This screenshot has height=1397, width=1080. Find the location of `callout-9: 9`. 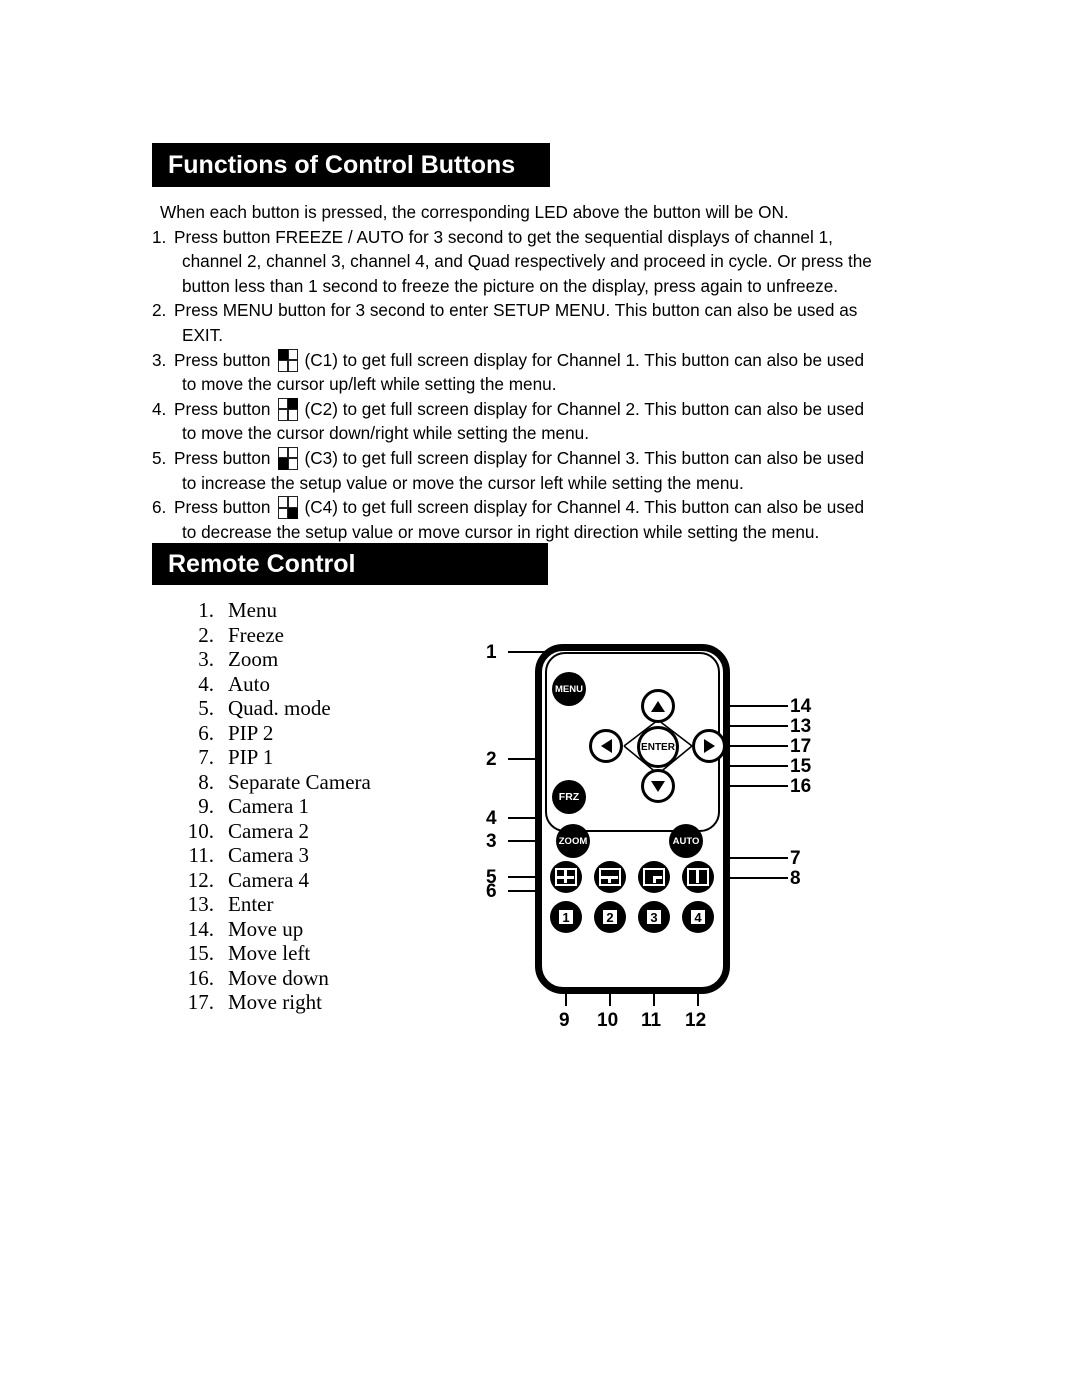

callout-9: 9 is located at coordinates (564, 1020).